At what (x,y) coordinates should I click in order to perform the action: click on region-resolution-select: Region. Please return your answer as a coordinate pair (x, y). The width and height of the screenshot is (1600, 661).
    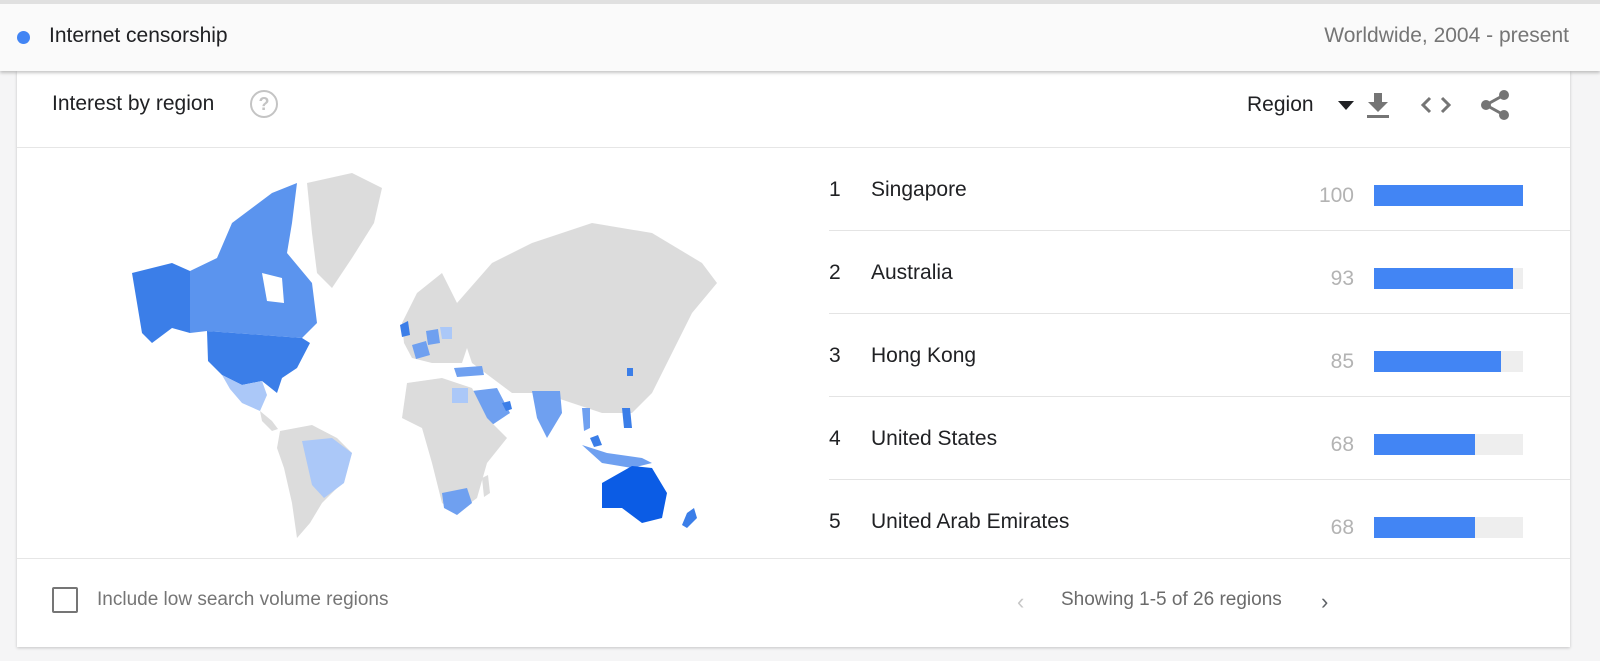
    Looking at the image, I should click on (1300, 105).